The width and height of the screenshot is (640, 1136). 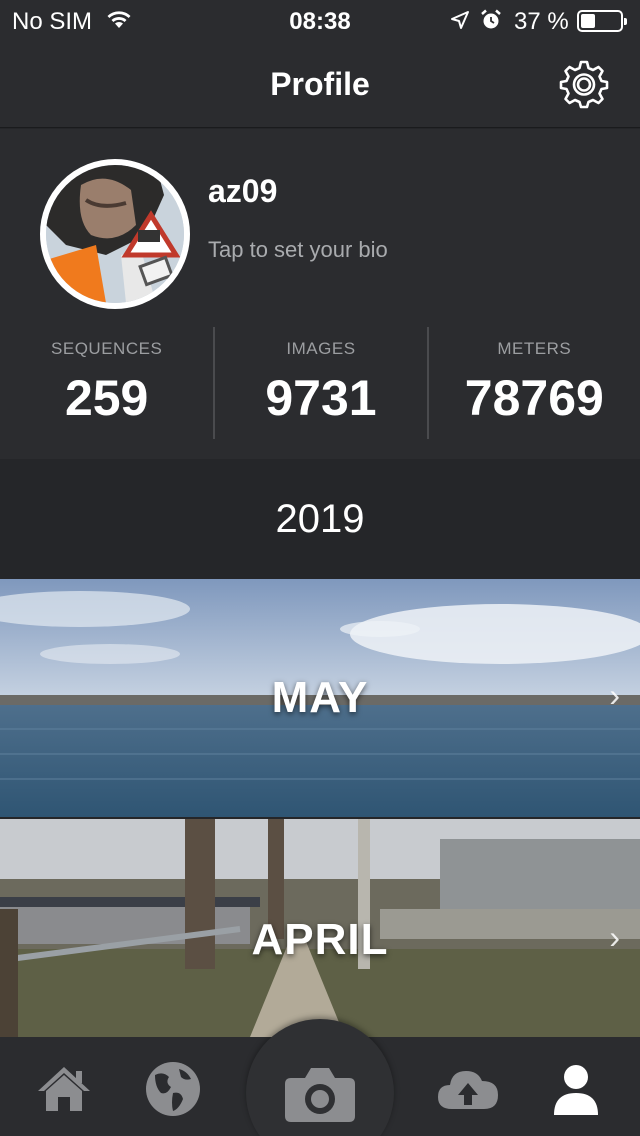 What do you see at coordinates (115, 234) in the screenshot?
I see `avatar` at bounding box center [115, 234].